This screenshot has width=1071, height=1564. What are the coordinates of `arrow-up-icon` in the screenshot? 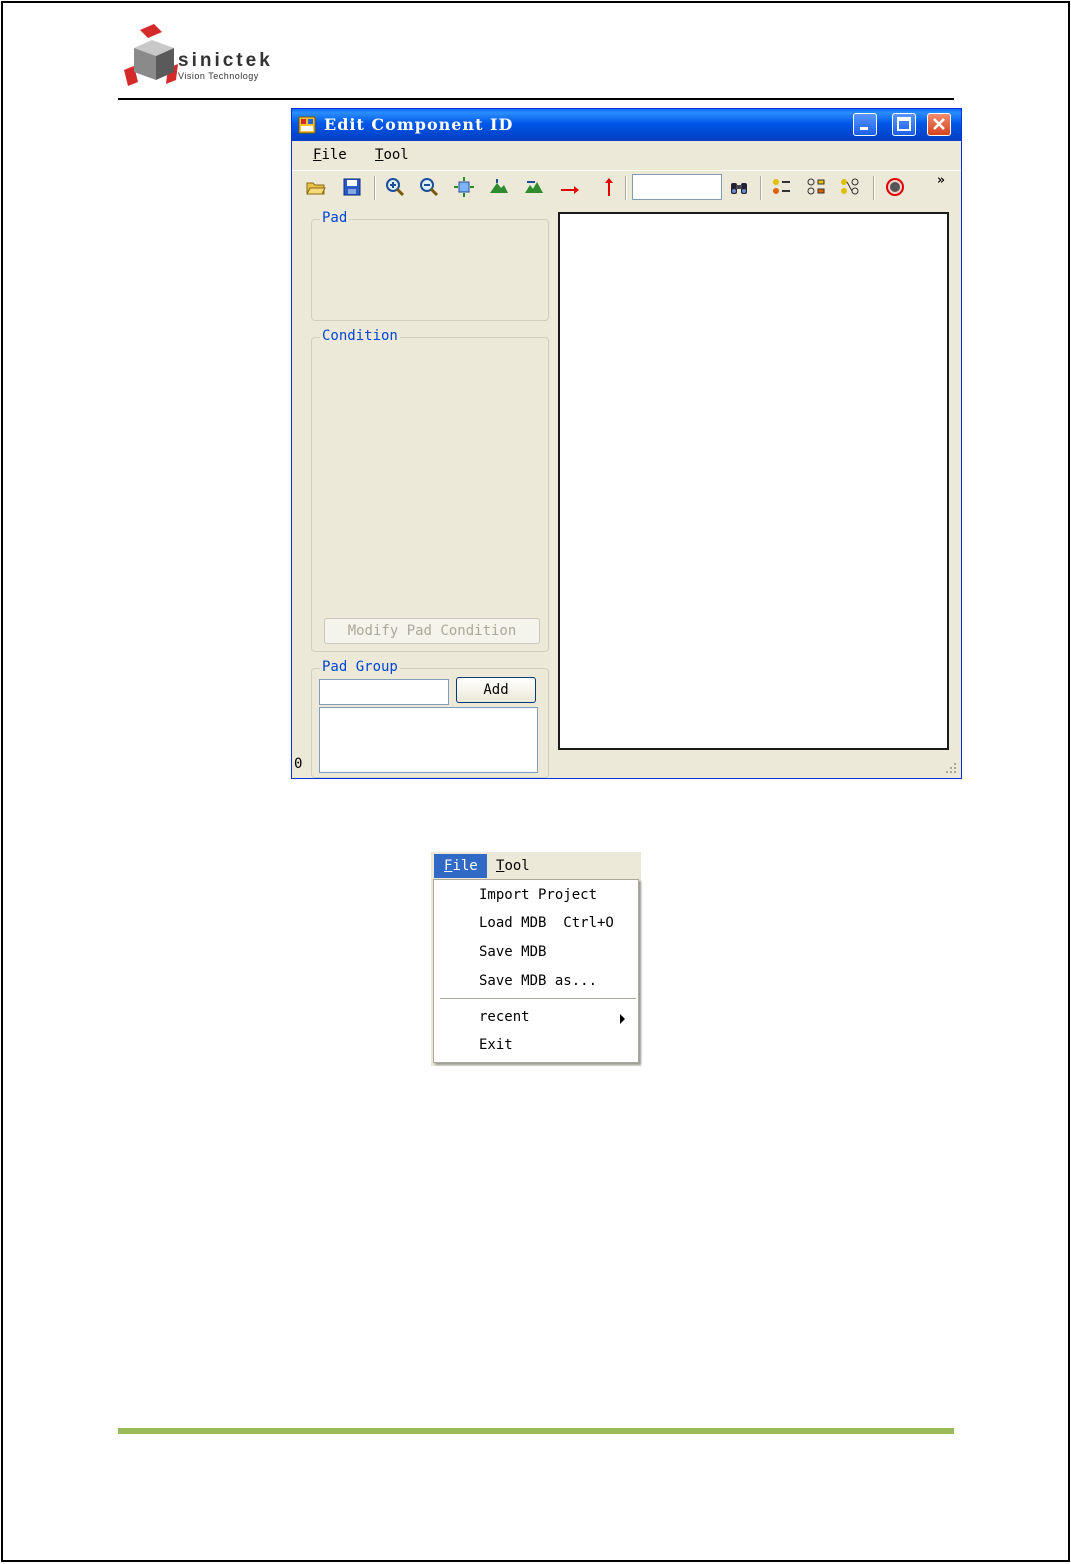 It's located at (609, 187).